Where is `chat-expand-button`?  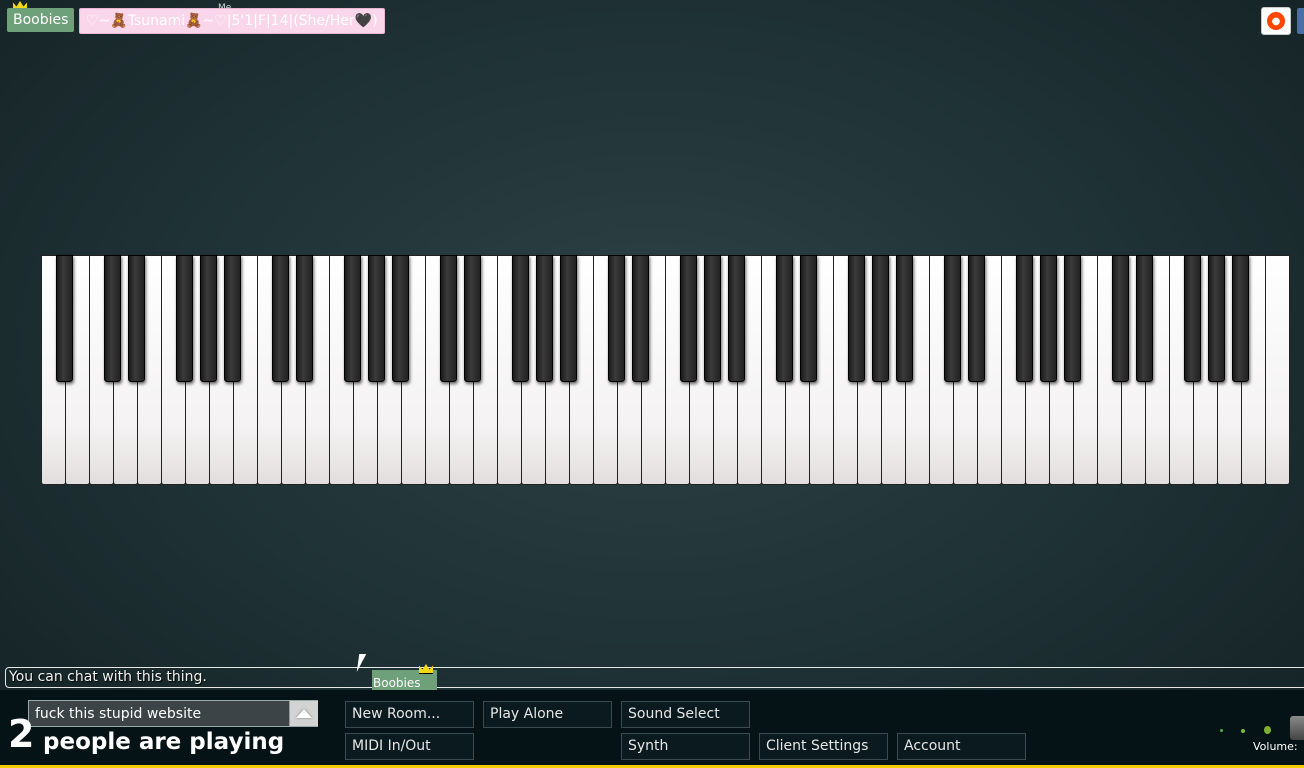
chat-expand-button is located at coordinates (303, 713).